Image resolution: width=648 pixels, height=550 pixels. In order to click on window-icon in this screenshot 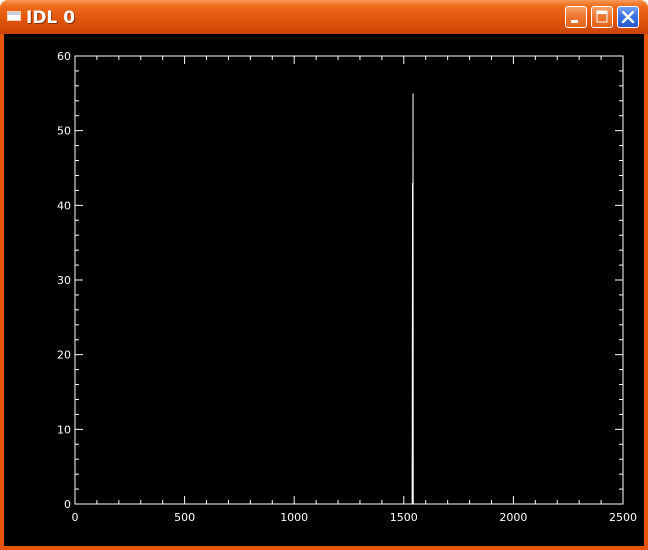, I will do `click(14, 16)`.